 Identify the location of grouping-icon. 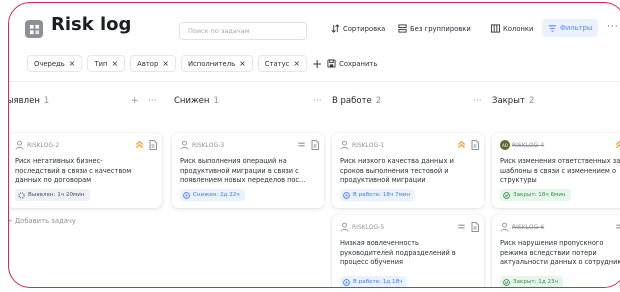
(402, 28).